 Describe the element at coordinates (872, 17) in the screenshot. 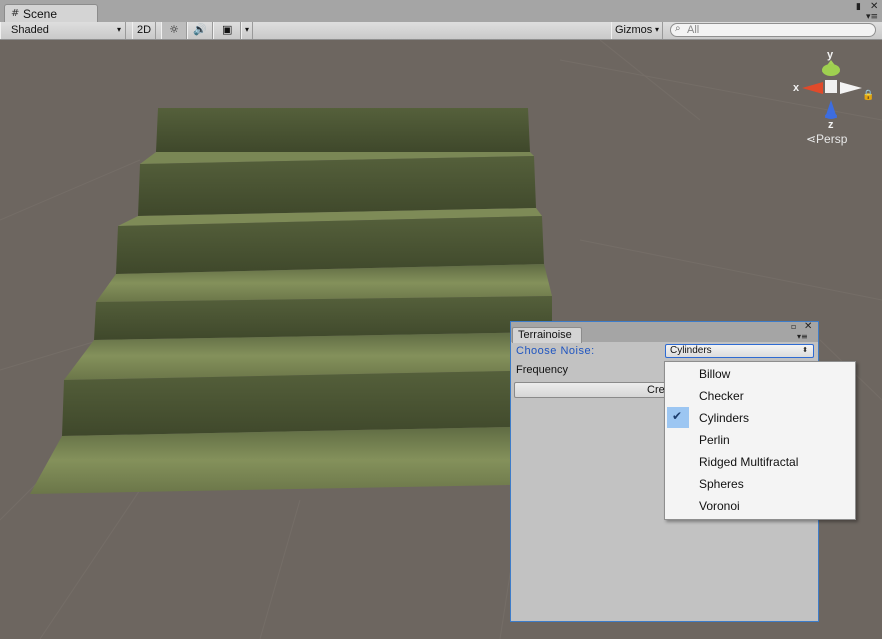

I see `window-menu-icon: ▾≡` at that location.